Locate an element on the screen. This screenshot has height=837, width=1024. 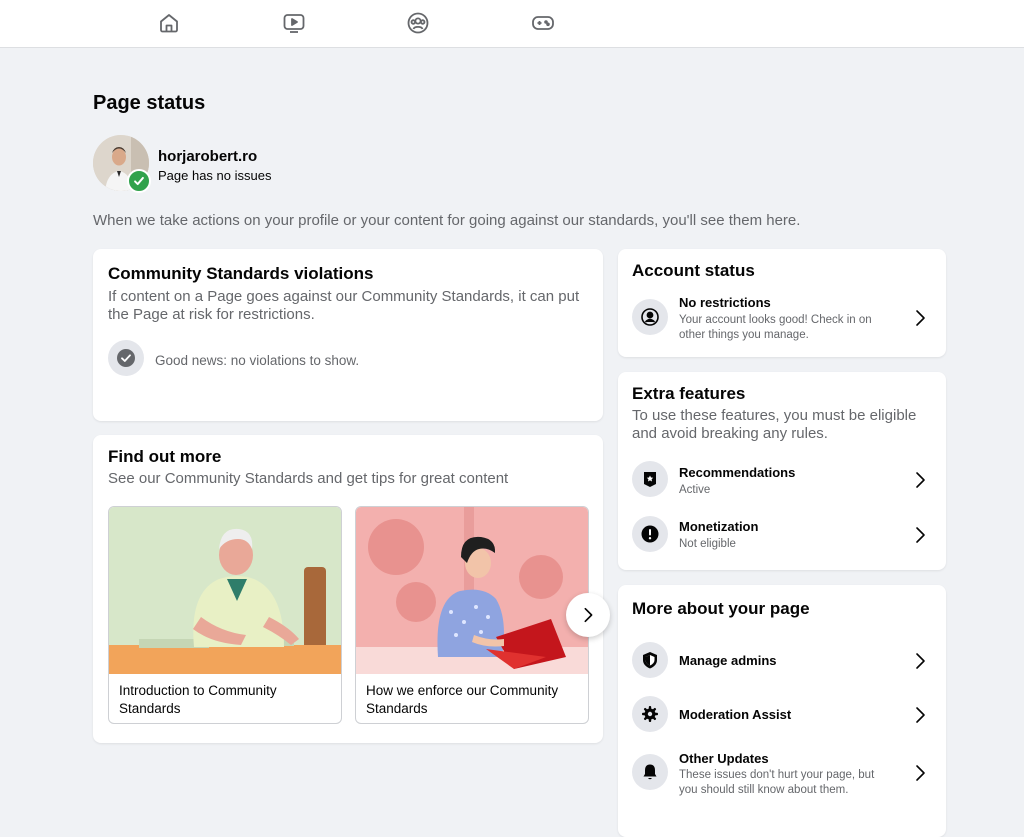
groups-icon is located at coordinates (418, 23).